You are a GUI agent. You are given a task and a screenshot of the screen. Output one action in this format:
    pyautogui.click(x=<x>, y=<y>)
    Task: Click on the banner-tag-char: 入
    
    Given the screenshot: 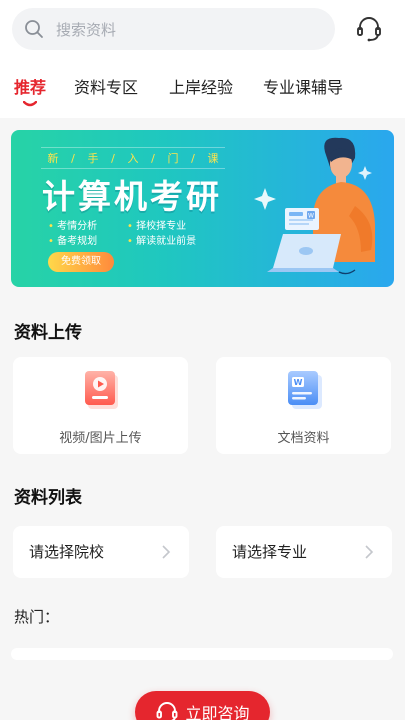 What is the action you would take?
    pyautogui.click(x=133, y=158)
    